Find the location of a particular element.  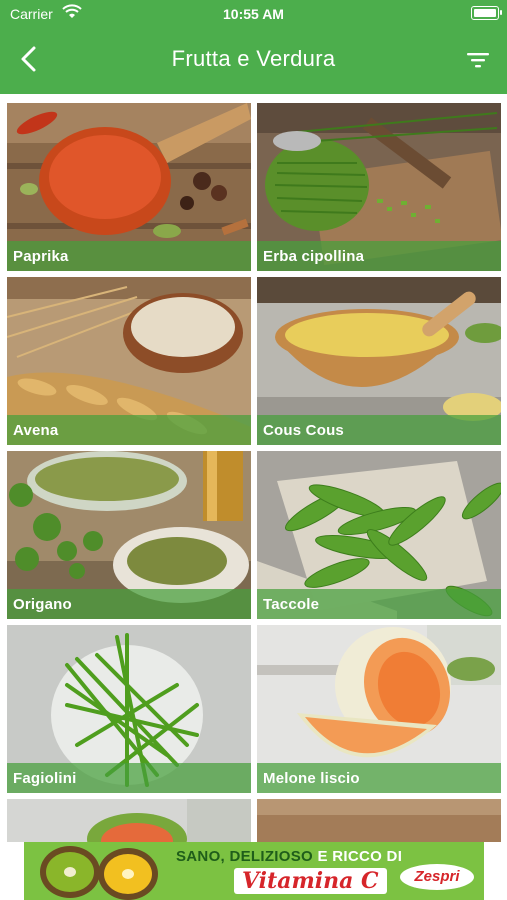

brand-logo: Zespri is located at coordinates (437, 877).